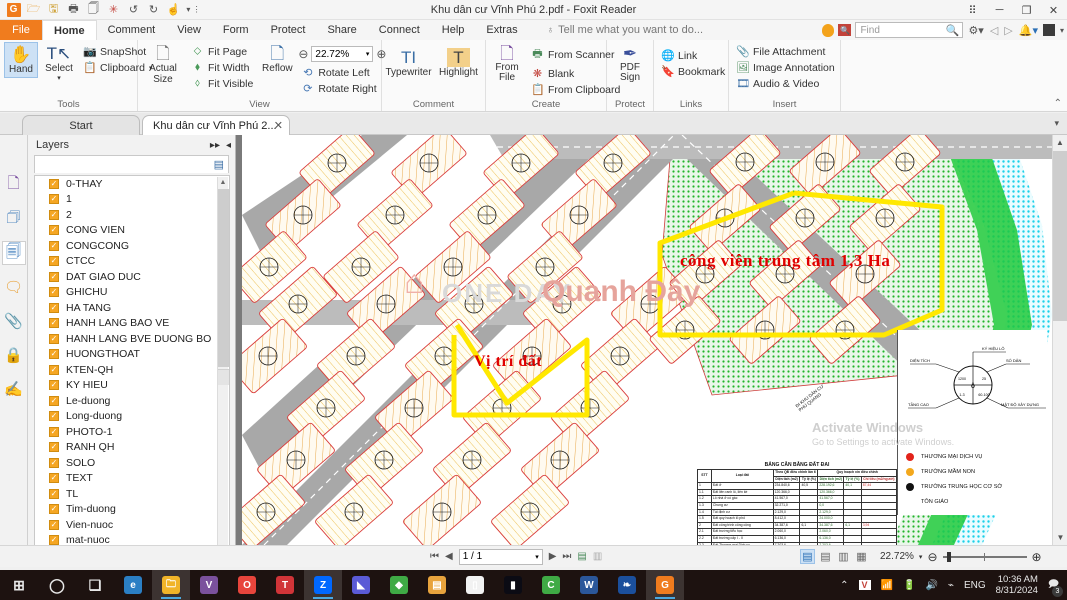 This screenshot has width=1067, height=600. What do you see at coordinates (887, 585) in the screenshot?
I see `wifi-icon: 📶` at bounding box center [887, 585].